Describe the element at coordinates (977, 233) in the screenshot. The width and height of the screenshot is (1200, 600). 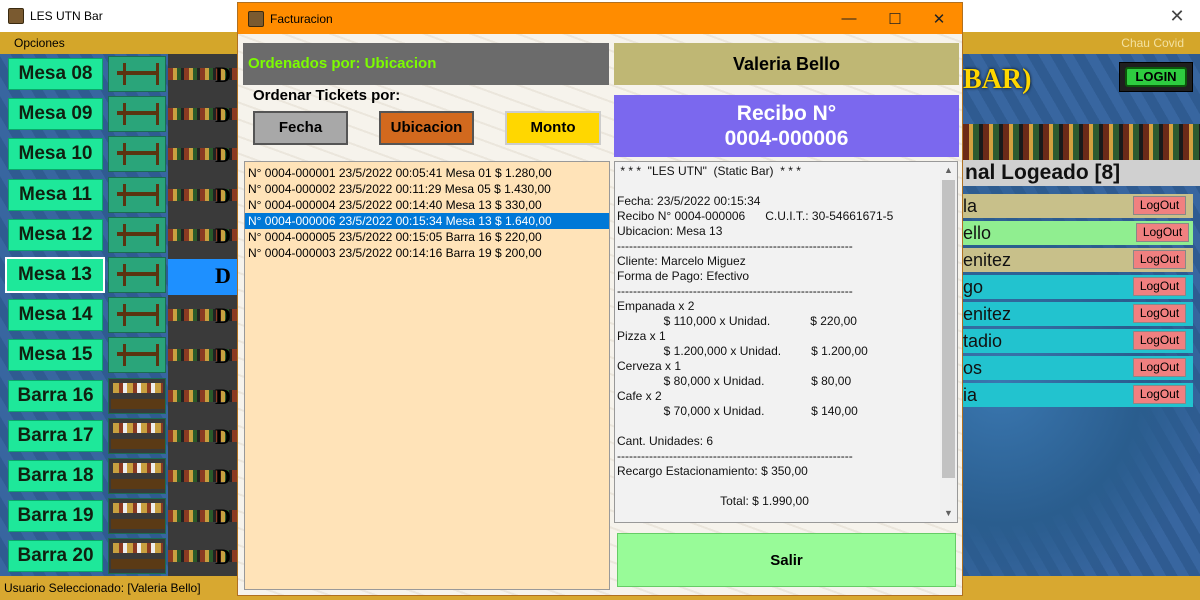
I see `user-name: ello` at that location.